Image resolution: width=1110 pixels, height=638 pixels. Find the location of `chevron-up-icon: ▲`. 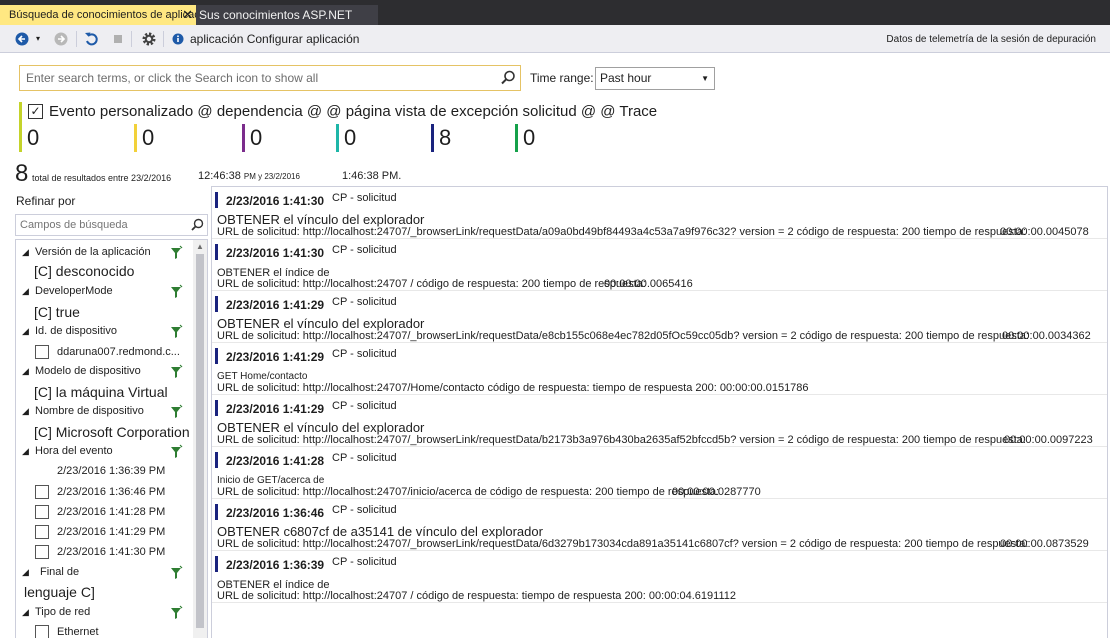

chevron-up-icon: ▲ is located at coordinates (200, 246).